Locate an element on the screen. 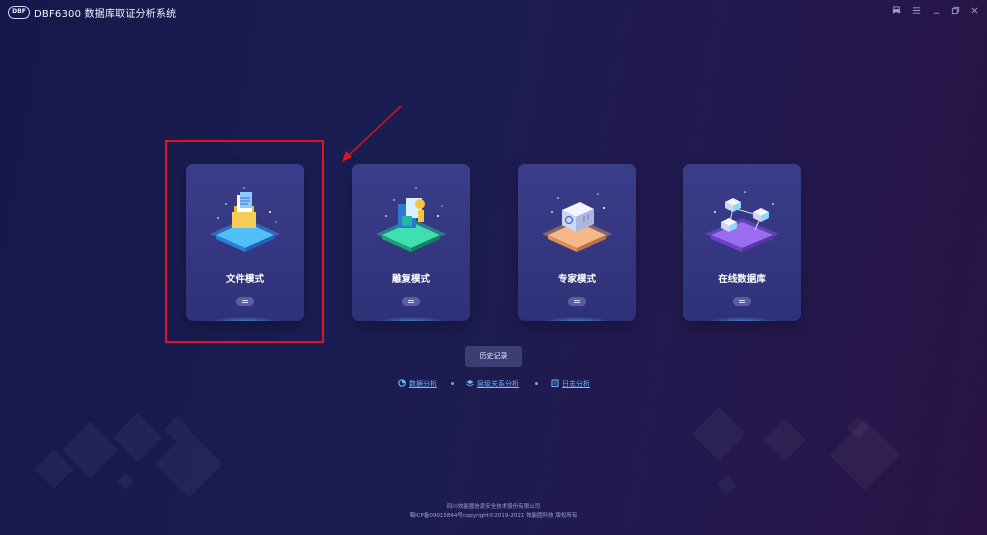 The width and height of the screenshot is (987, 535). log-analysis-link: 日志分析 is located at coordinates (570, 384).